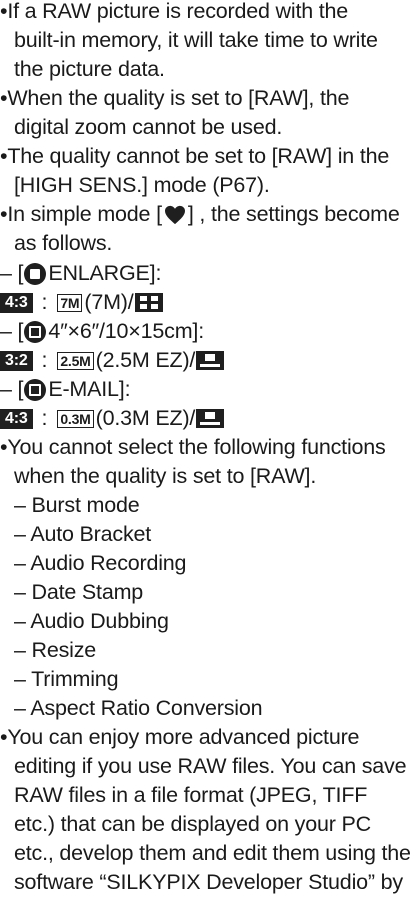 The image size is (418, 898). Describe the element at coordinates (35, 273) in the screenshot. I see `enlarge-mode-icon` at that location.